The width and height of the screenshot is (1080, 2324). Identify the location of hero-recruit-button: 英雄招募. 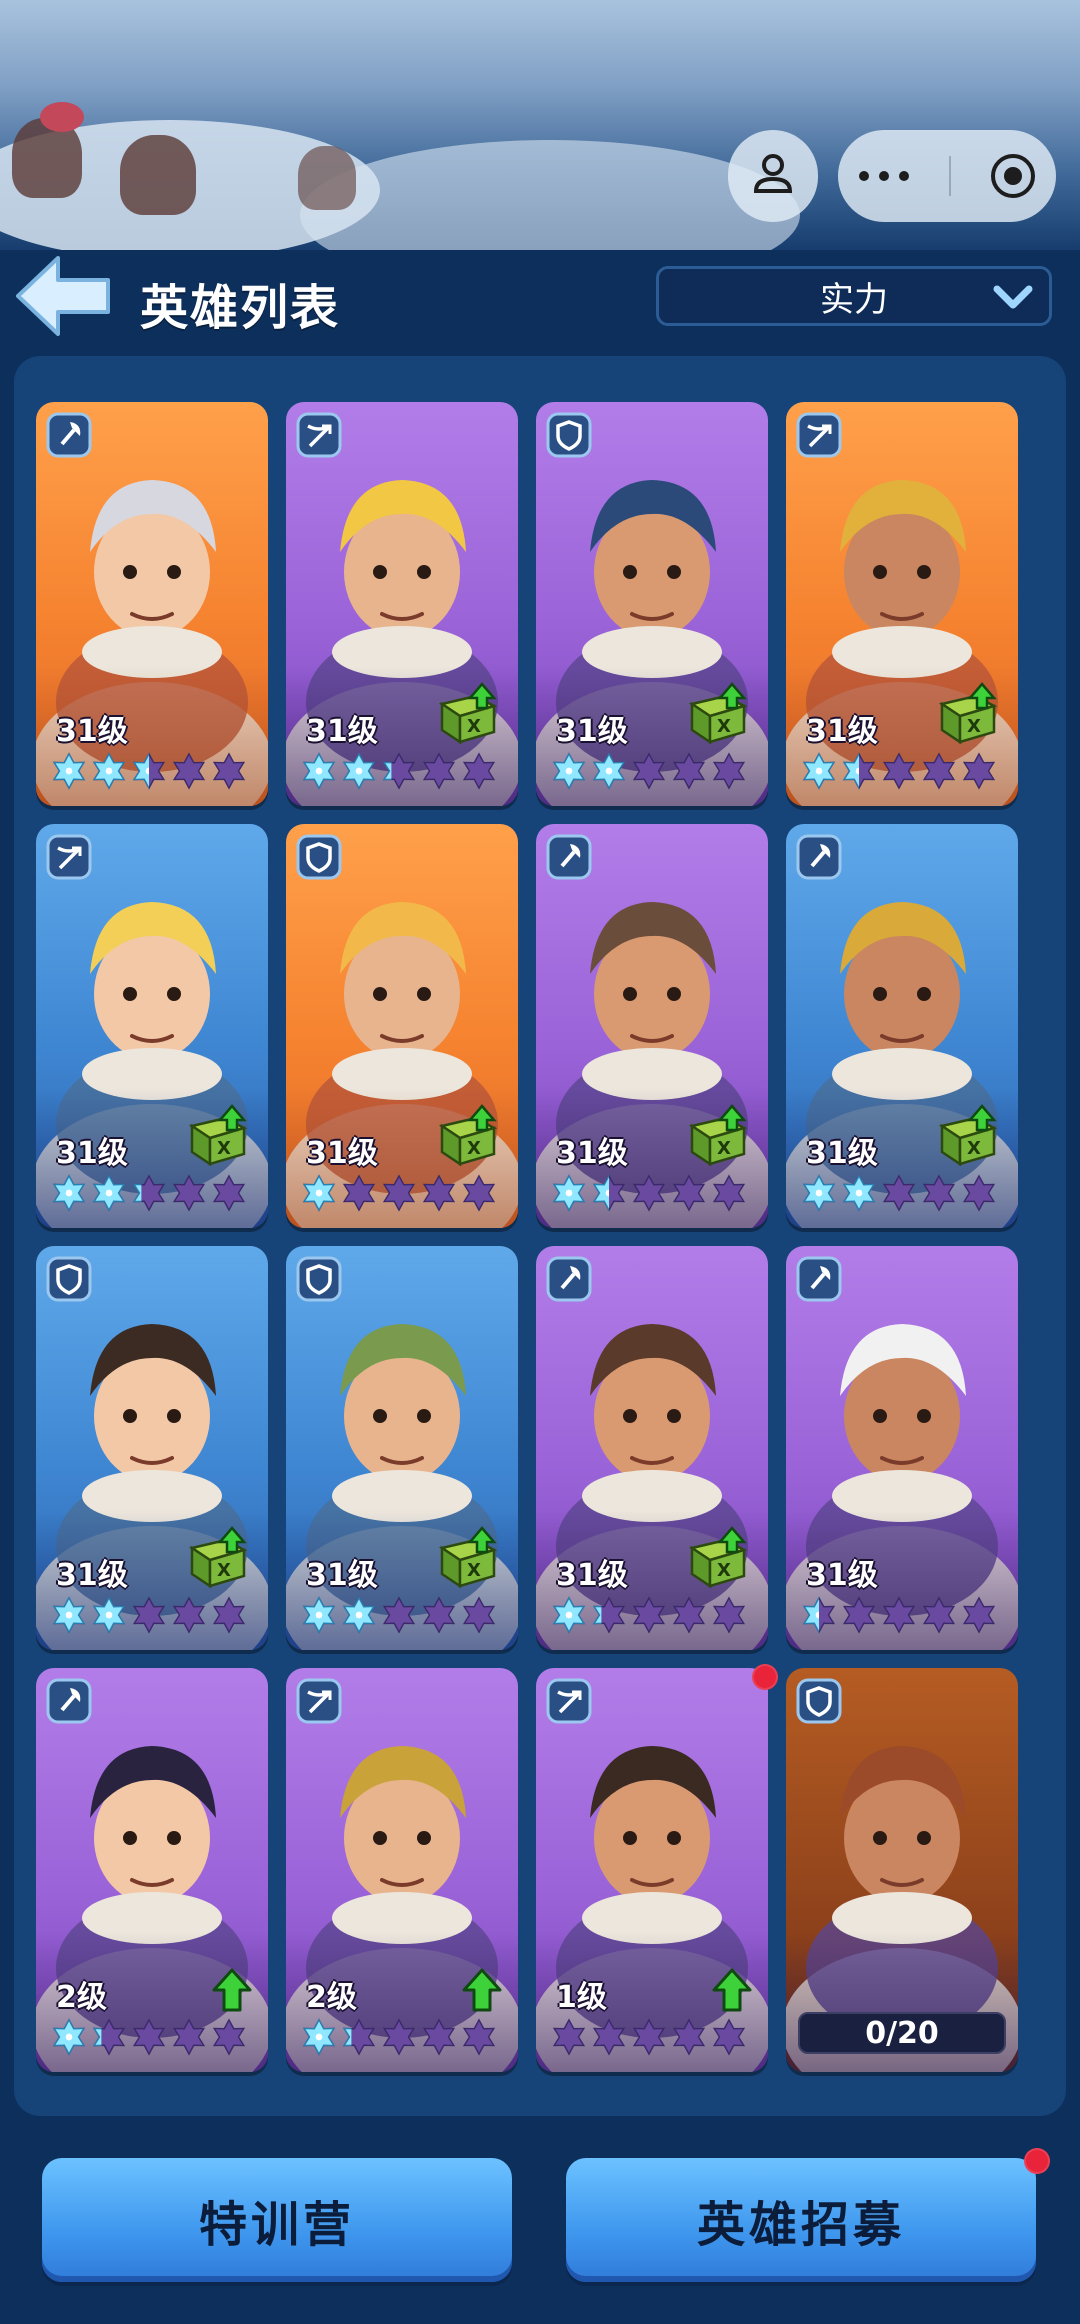
(801, 2220).